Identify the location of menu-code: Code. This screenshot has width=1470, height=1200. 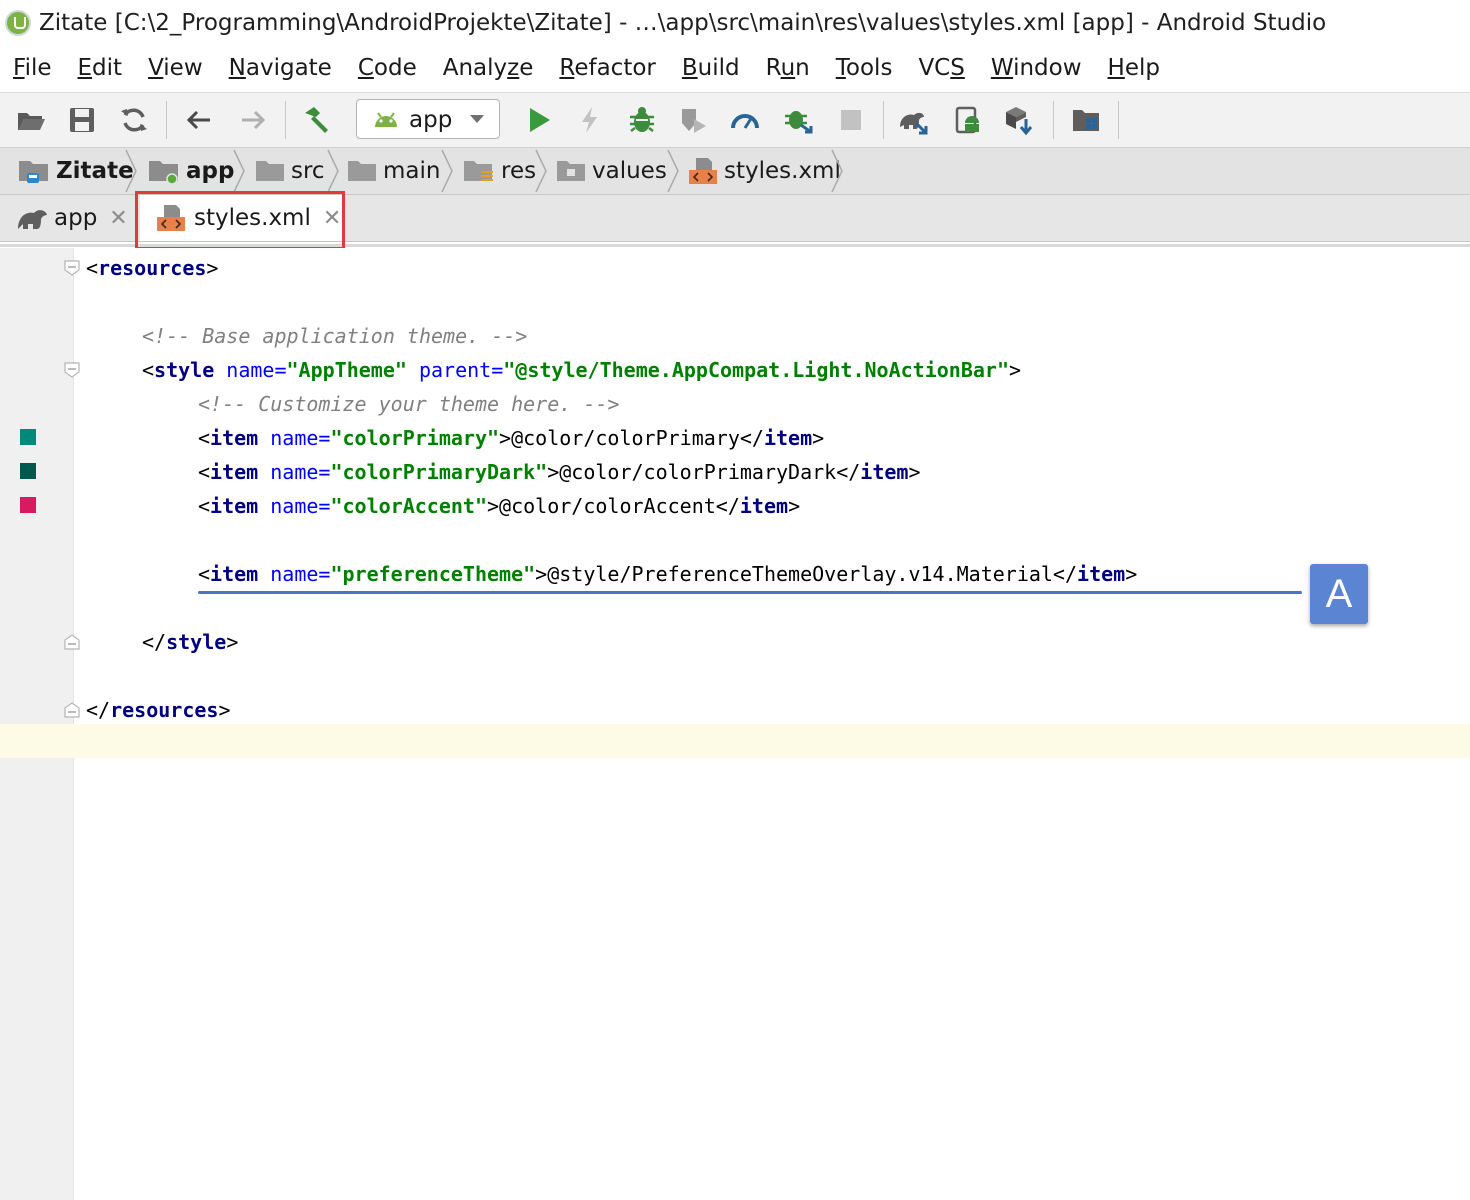
(387, 68).